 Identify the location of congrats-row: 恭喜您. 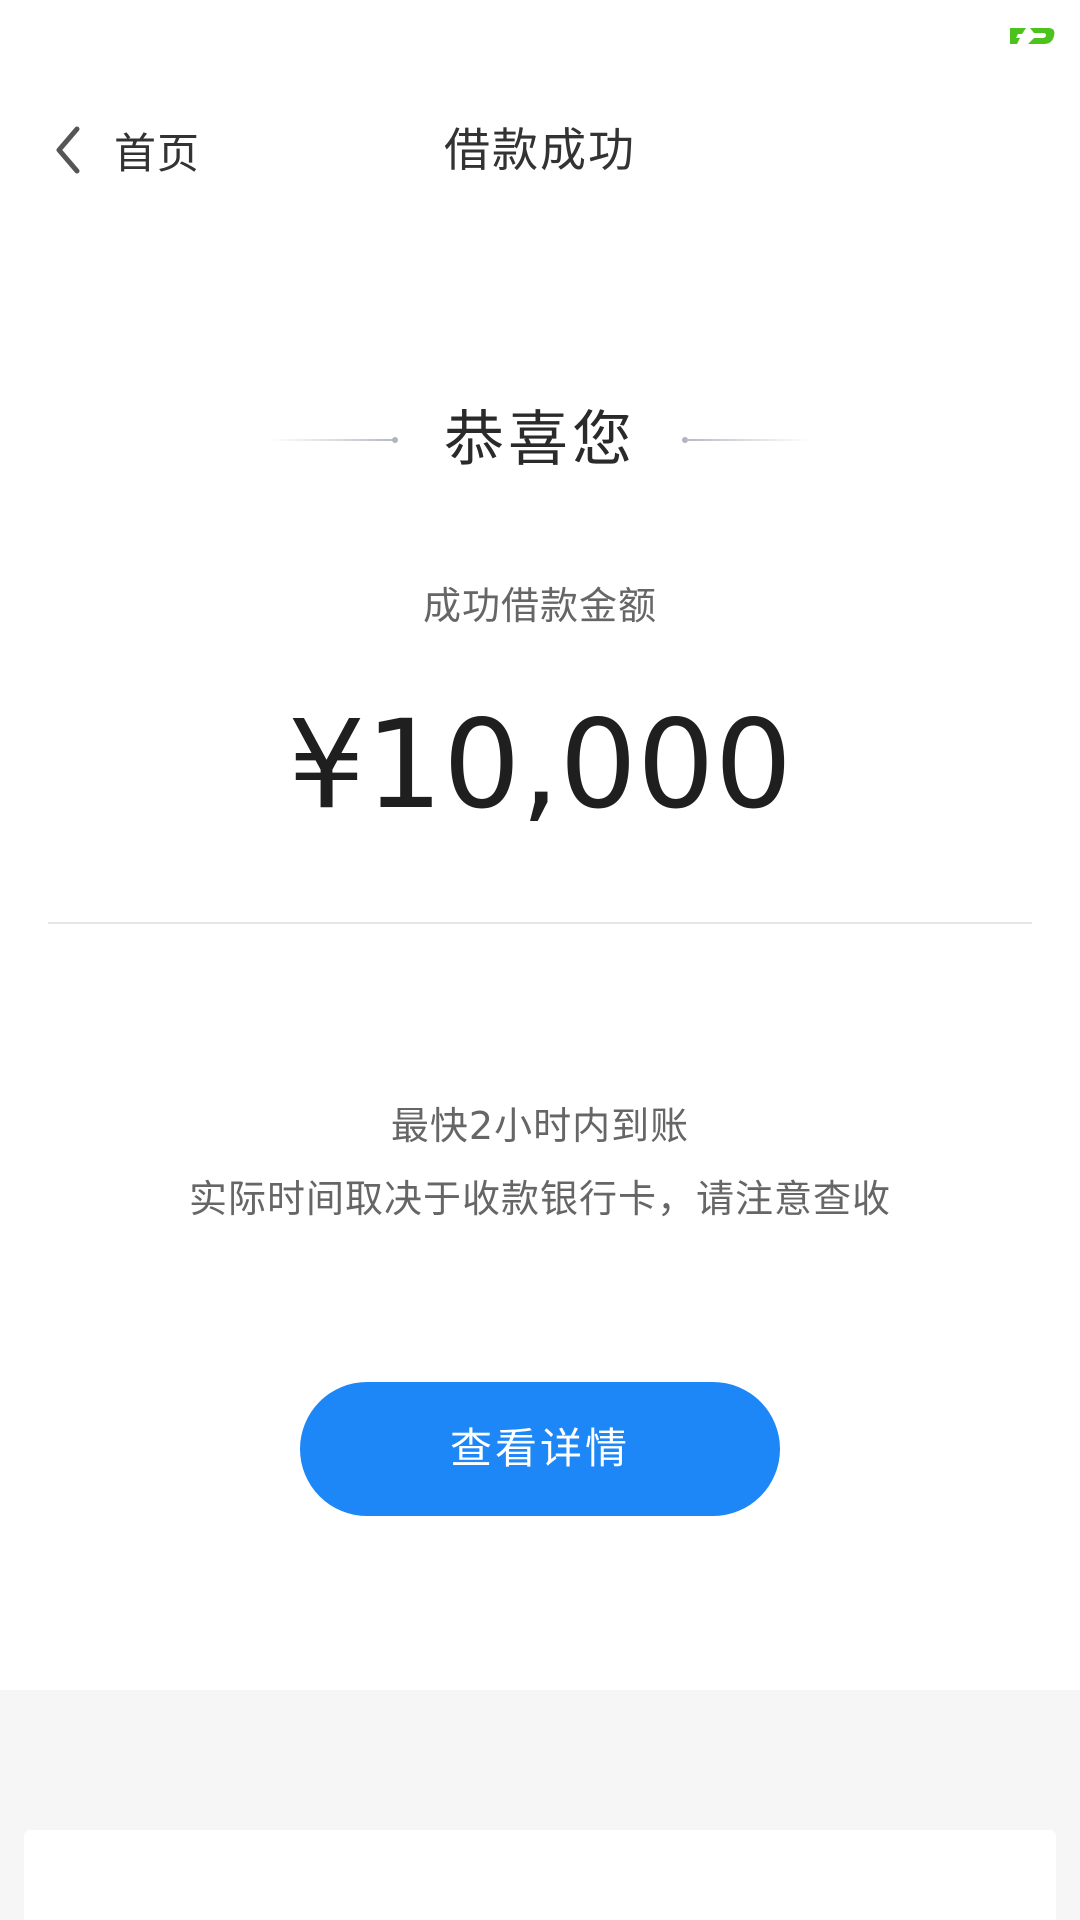
(540, 440).